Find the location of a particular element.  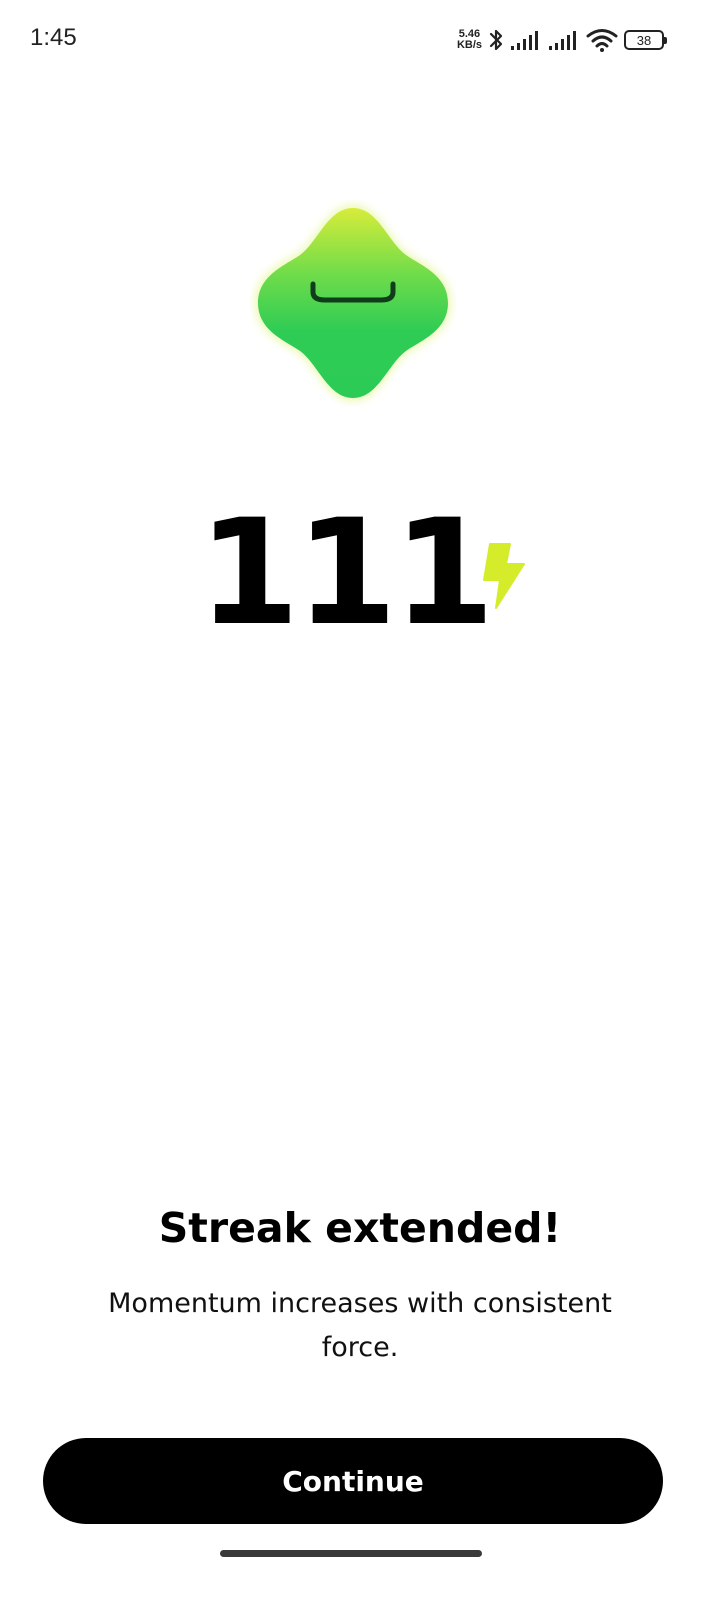

streak-count: 111 is located at coordinates (346, 573).